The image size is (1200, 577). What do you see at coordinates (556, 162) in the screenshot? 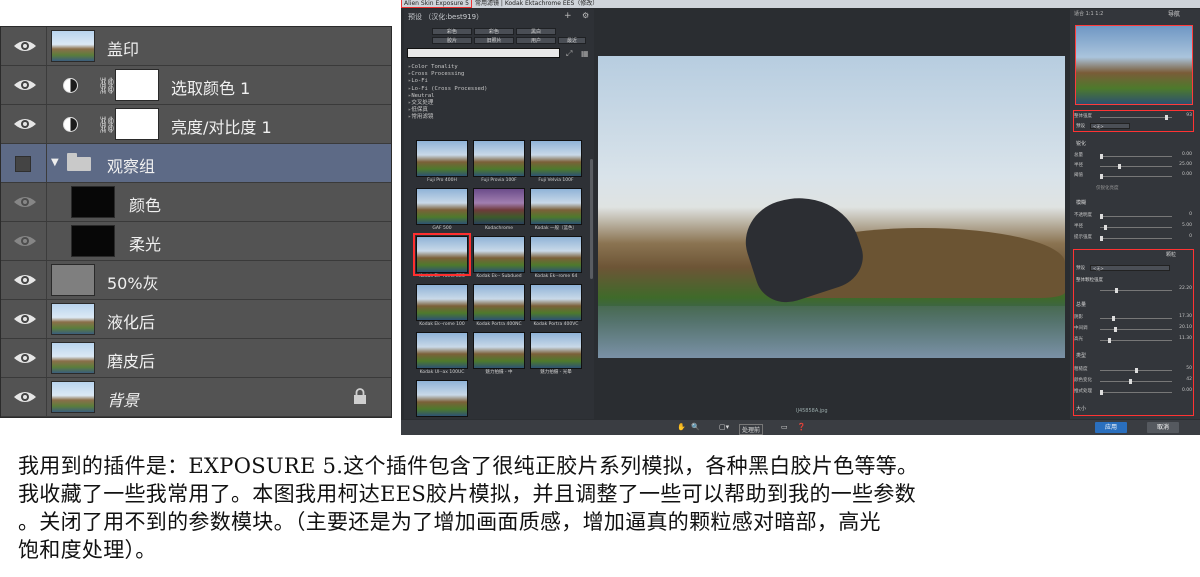
I see `preset-thumbnail: Fuji Velvia 100F` at bounding box center [556, 162].